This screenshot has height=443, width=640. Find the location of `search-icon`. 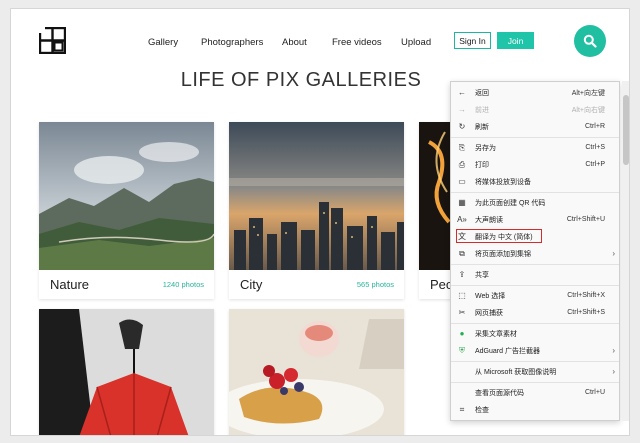

search-icon is located at coordinates (590, 41).